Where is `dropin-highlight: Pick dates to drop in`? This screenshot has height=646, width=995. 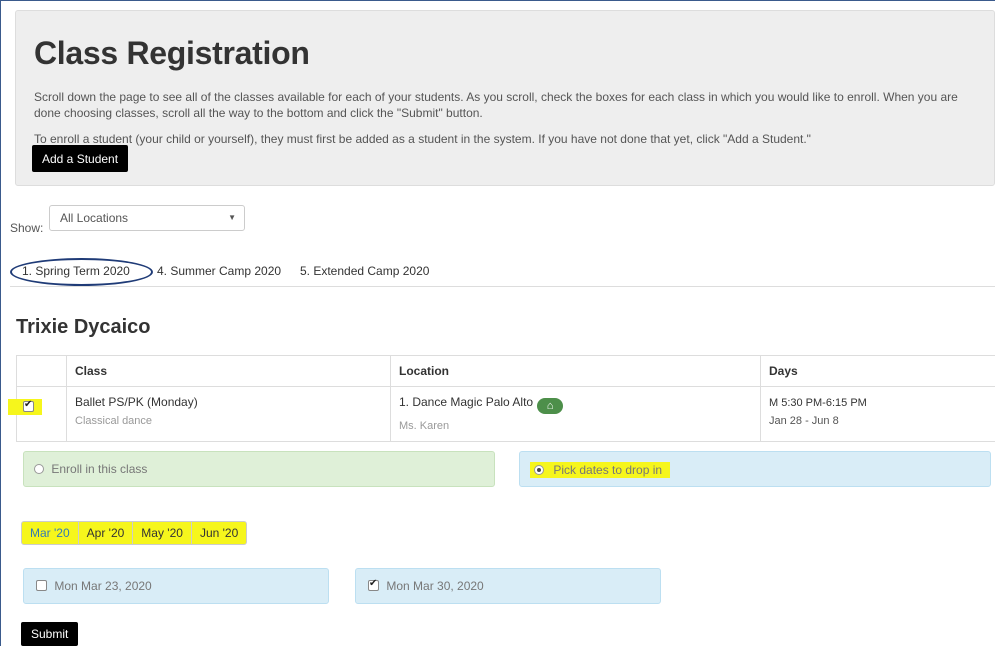 dropin-highlight: Pick dates to drop in is located at coordinates (600, 470).